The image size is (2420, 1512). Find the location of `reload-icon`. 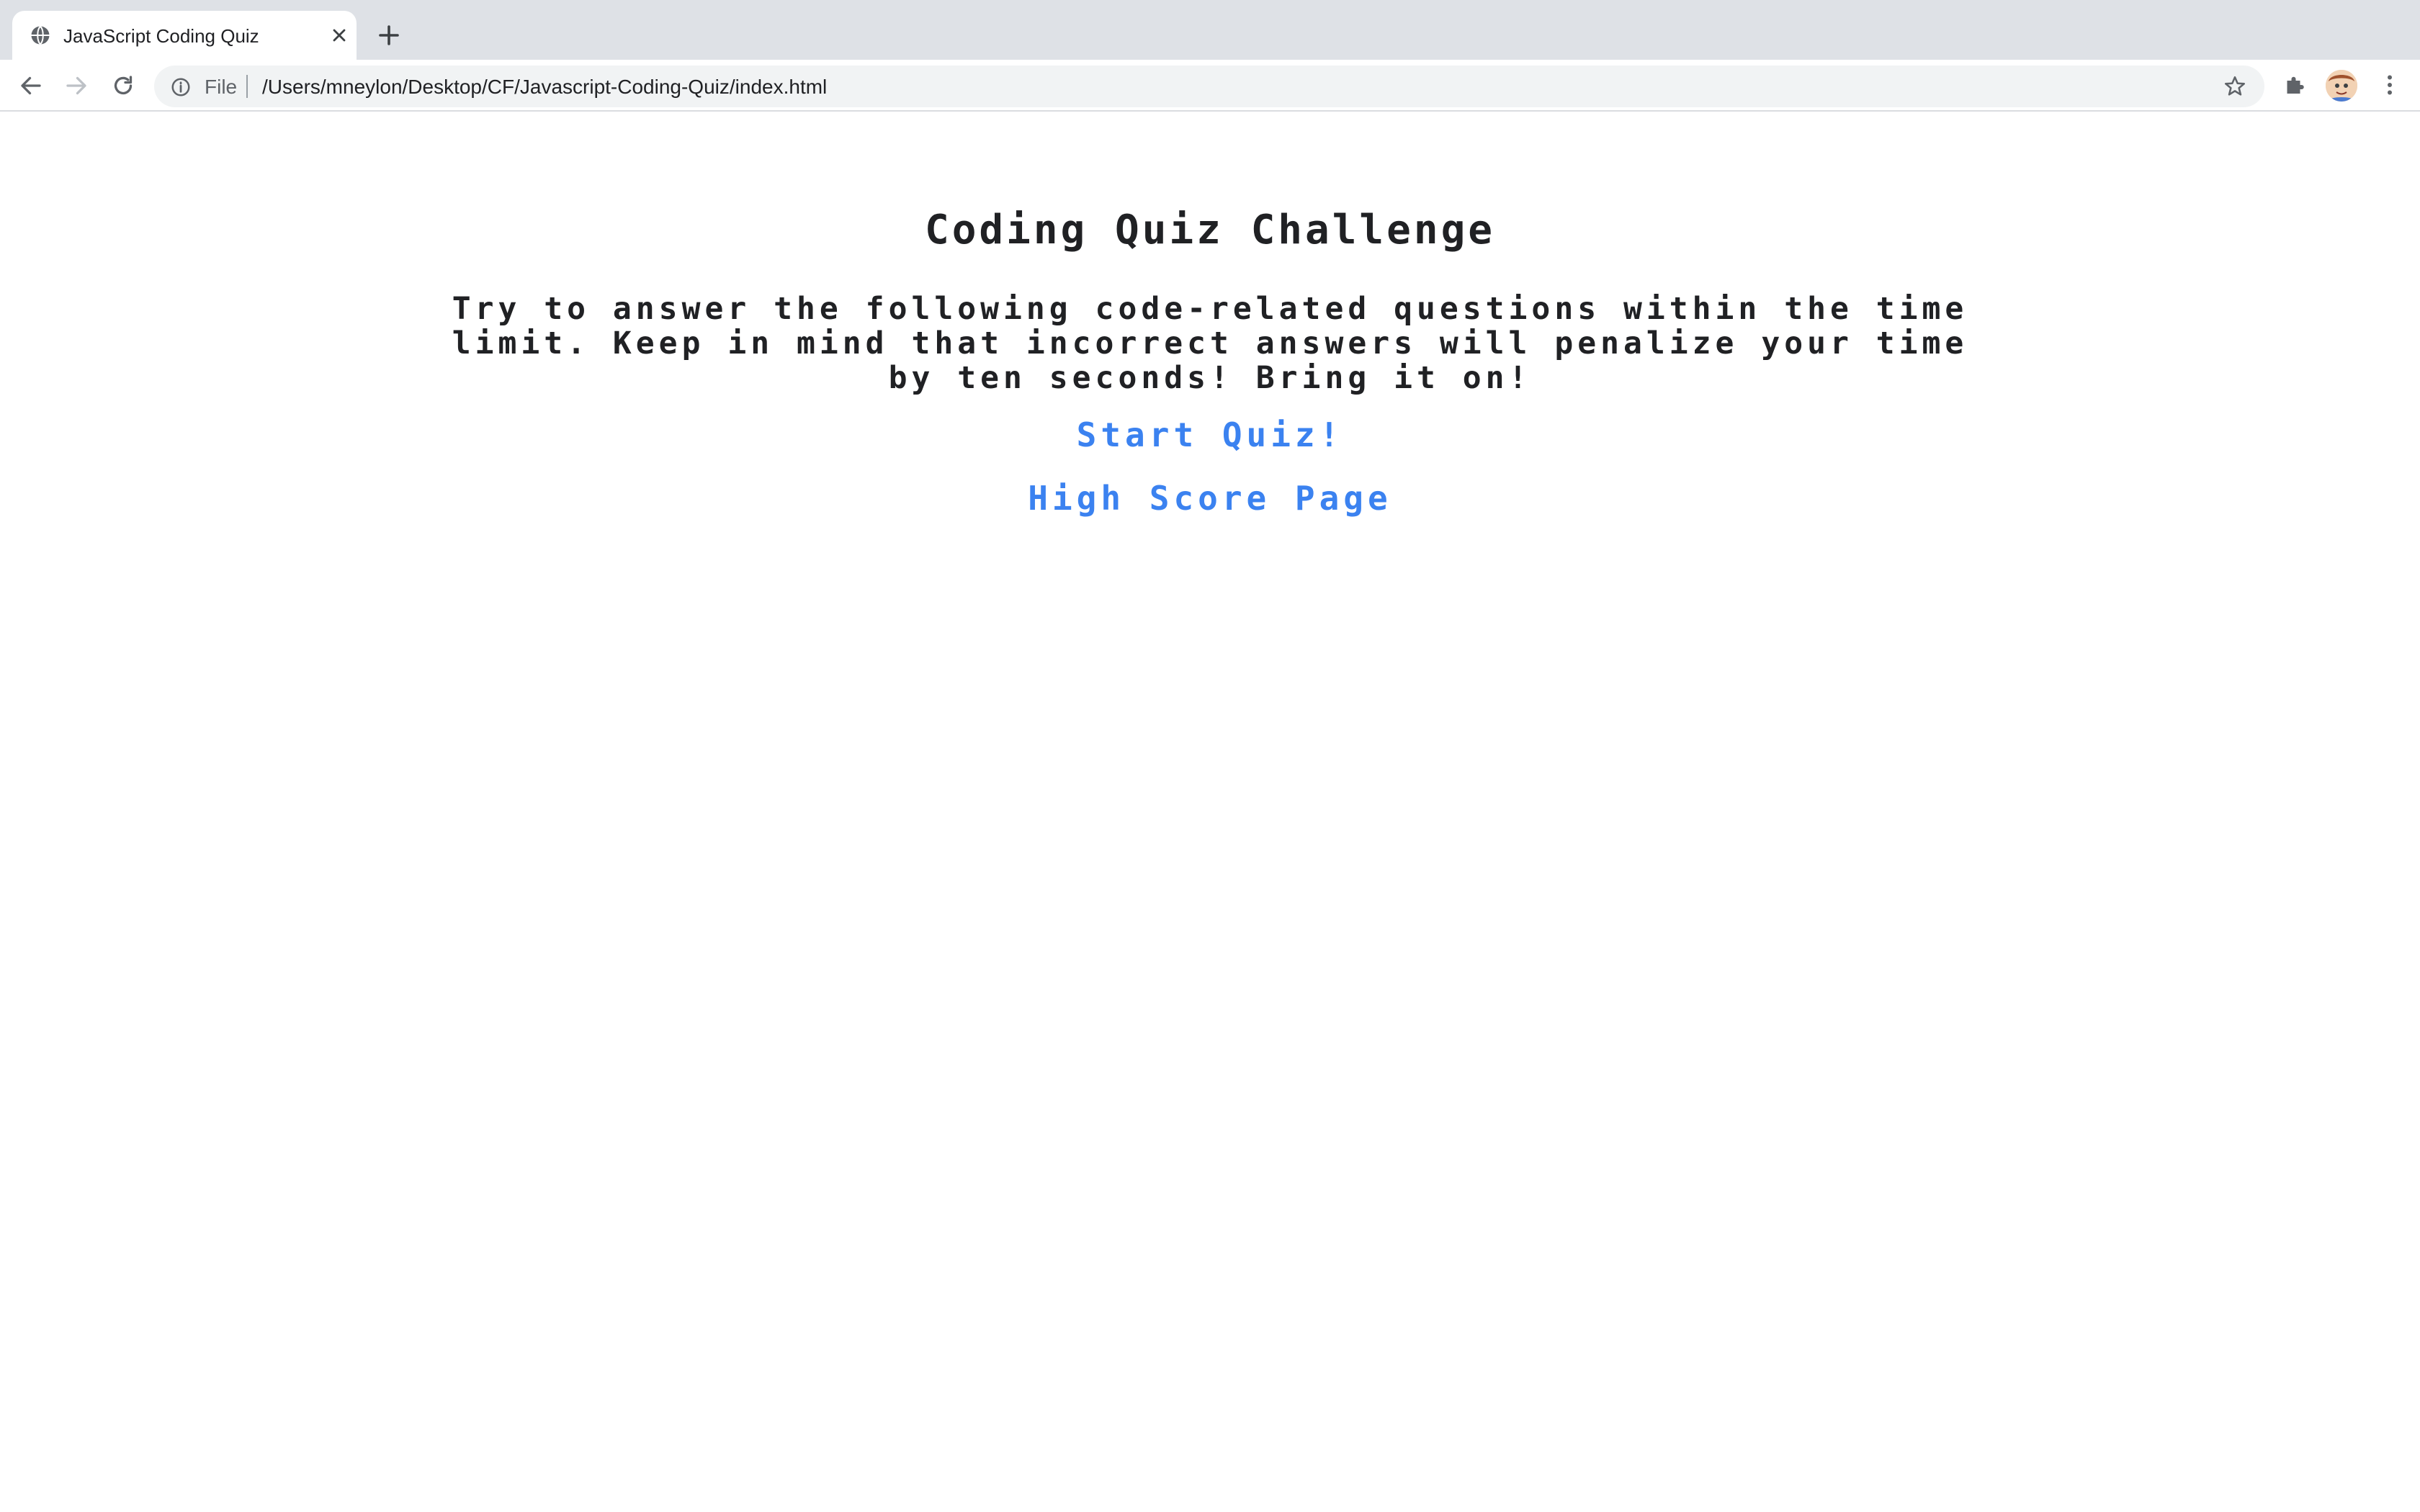

reload-icon is located at coordinates (123, 86).